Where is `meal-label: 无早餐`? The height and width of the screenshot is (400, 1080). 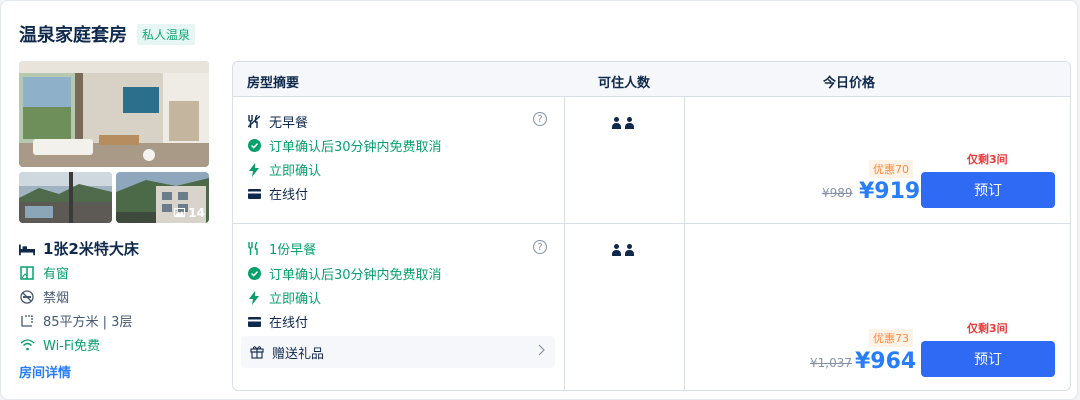
meal-label: 无早餐 is located at coordinates (289, 123).